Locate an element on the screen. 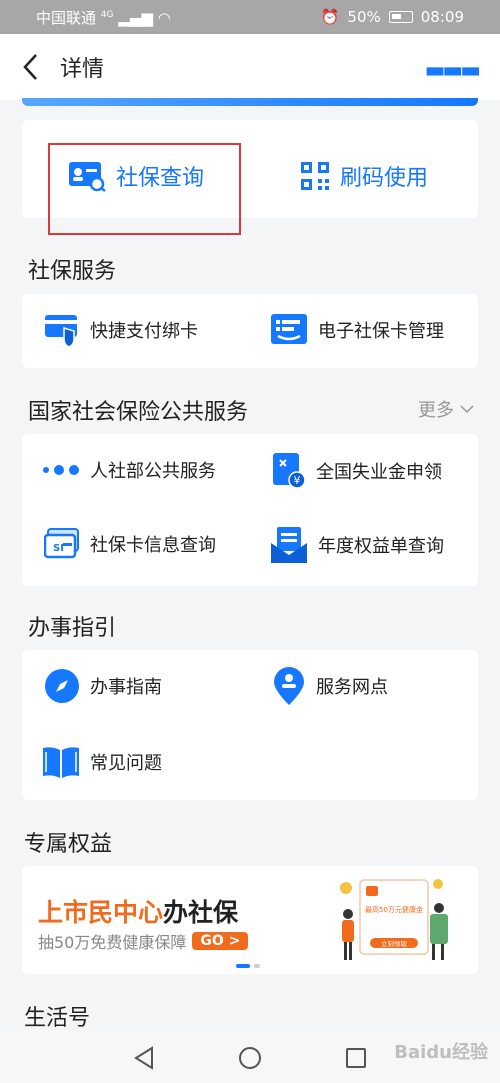  clock: 08:09 is located at coordinates (442, 17).